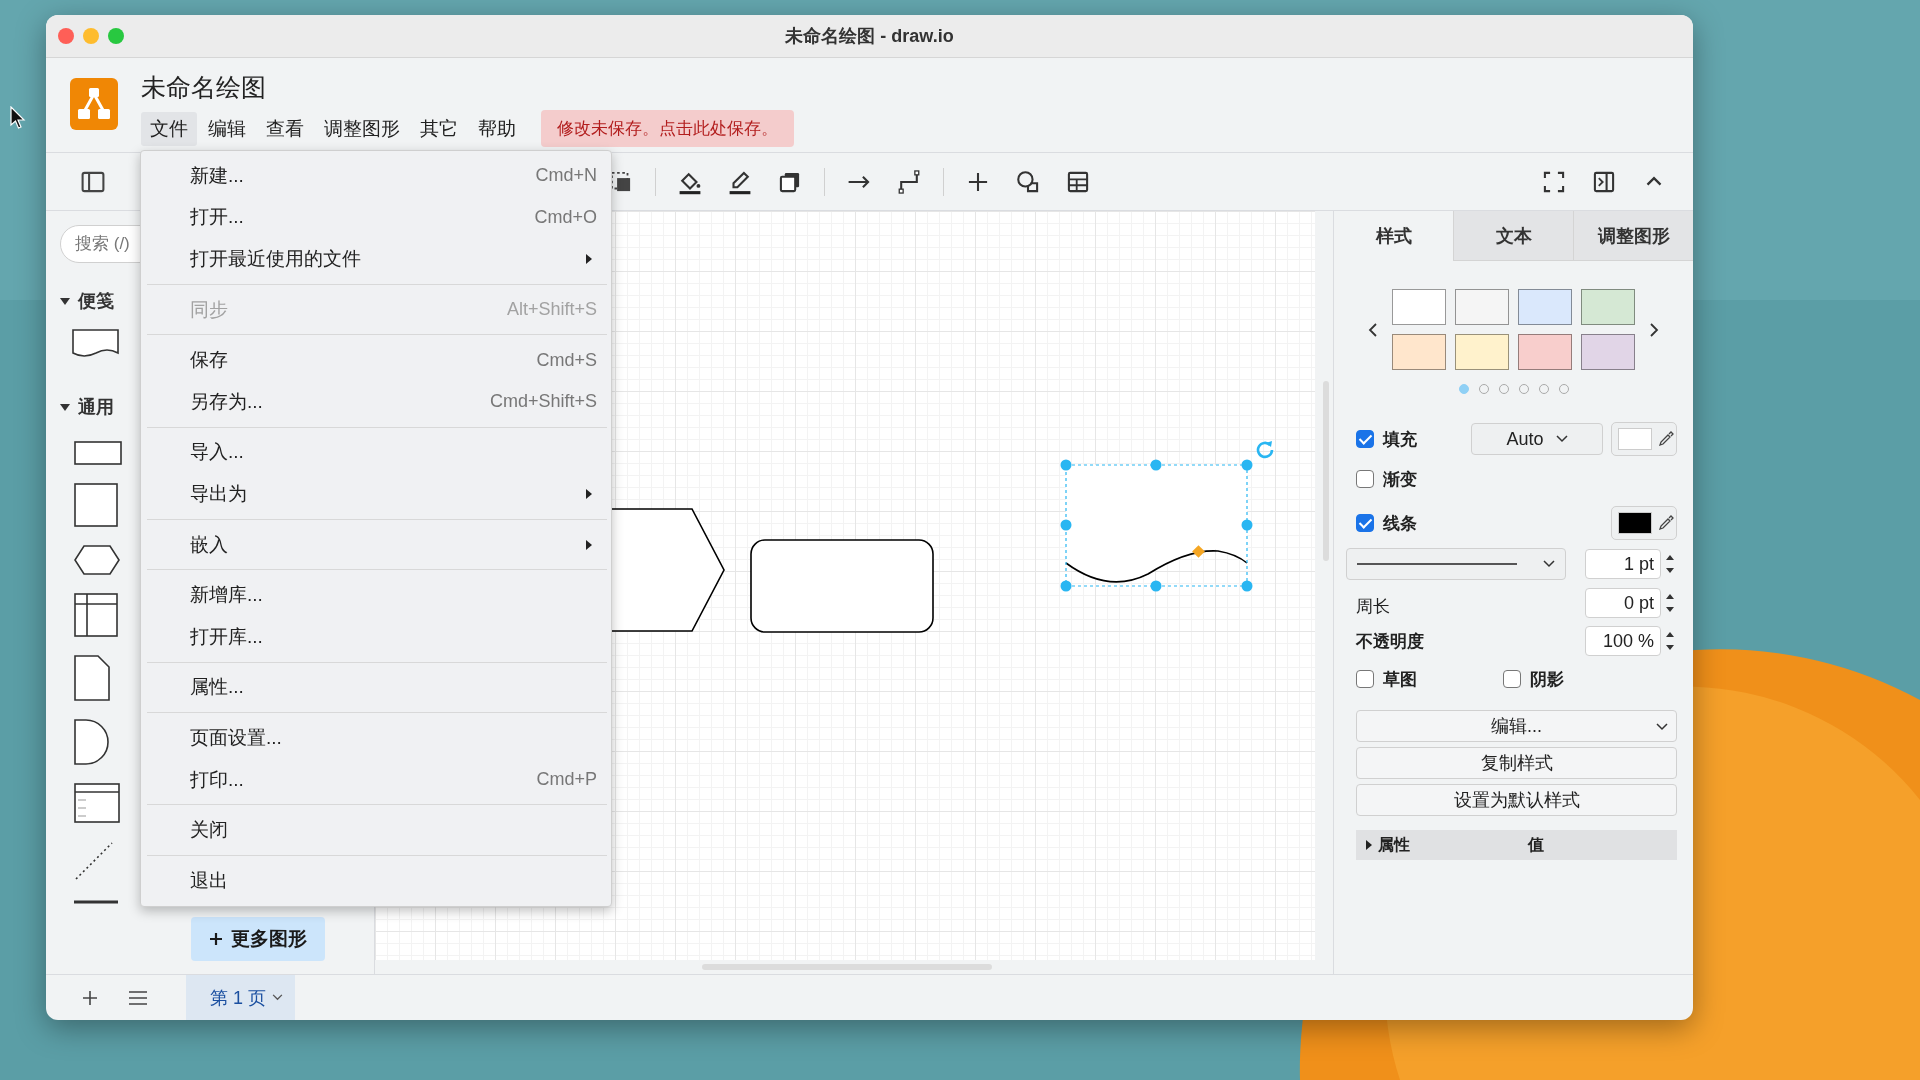 The image size is (1920, 1080). I want to click on menu-item: 其它, so click(439, 128).